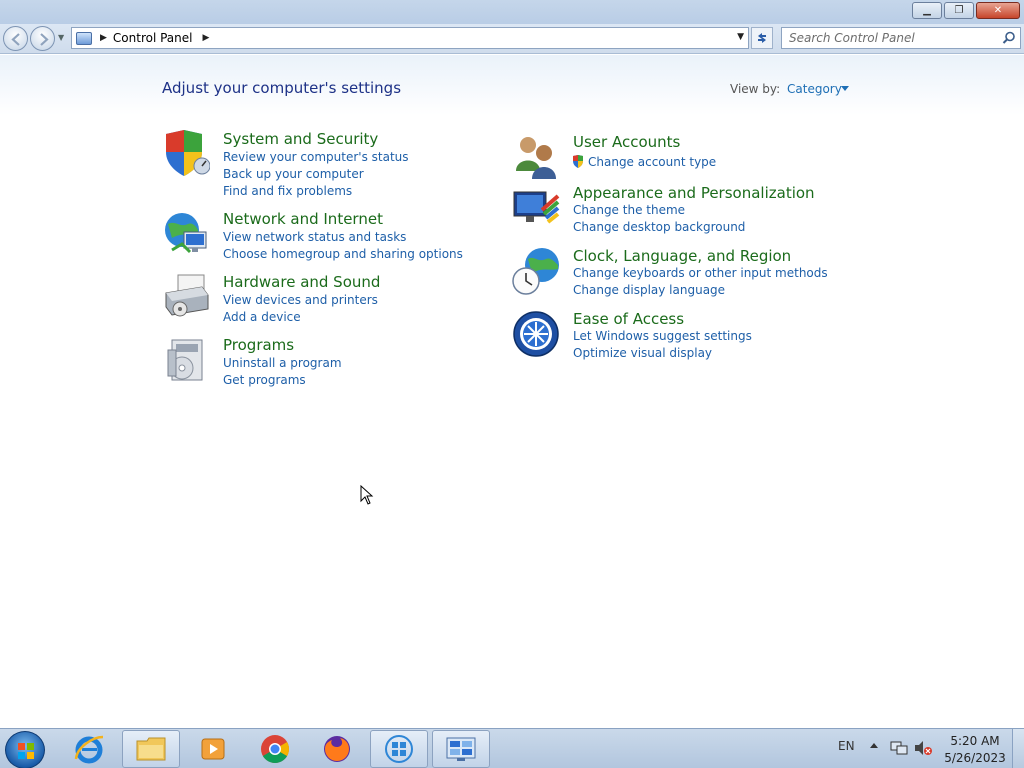 This screenshot has height=768, width=1024. What do you see at coordinates (700, 273) in the screenshot?
I see `link-change-keyboards: Change keyboards or other input methods` at bounding box center [700, 273].